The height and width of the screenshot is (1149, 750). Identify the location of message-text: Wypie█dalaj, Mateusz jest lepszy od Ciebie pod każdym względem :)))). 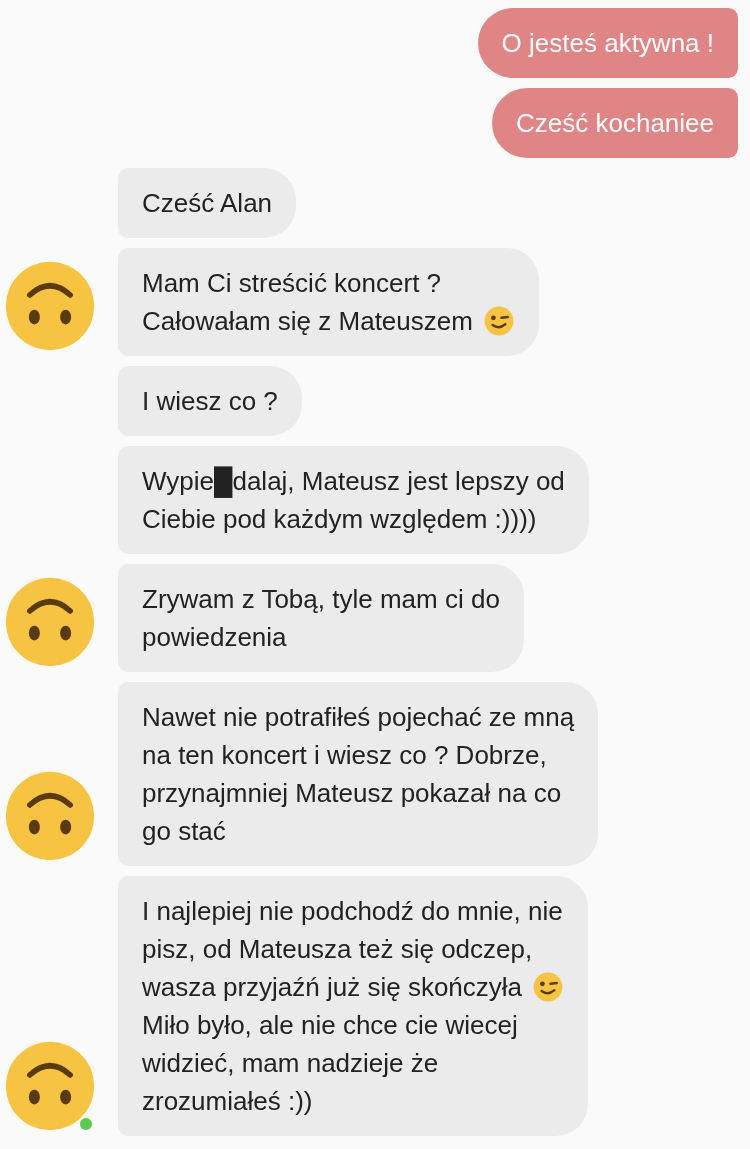
(353, 500).